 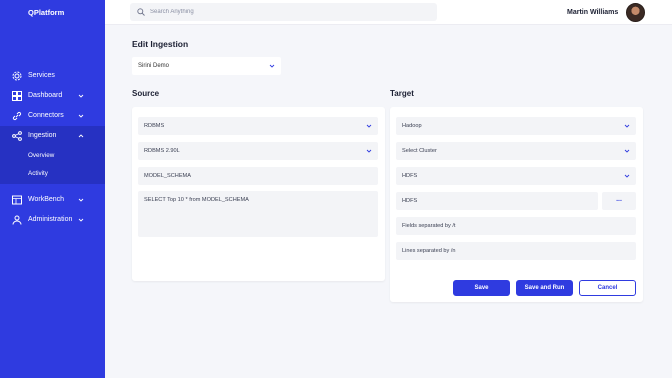 I want to click on field-value: RDBMS 2.90L, so click(x=162, y=151).